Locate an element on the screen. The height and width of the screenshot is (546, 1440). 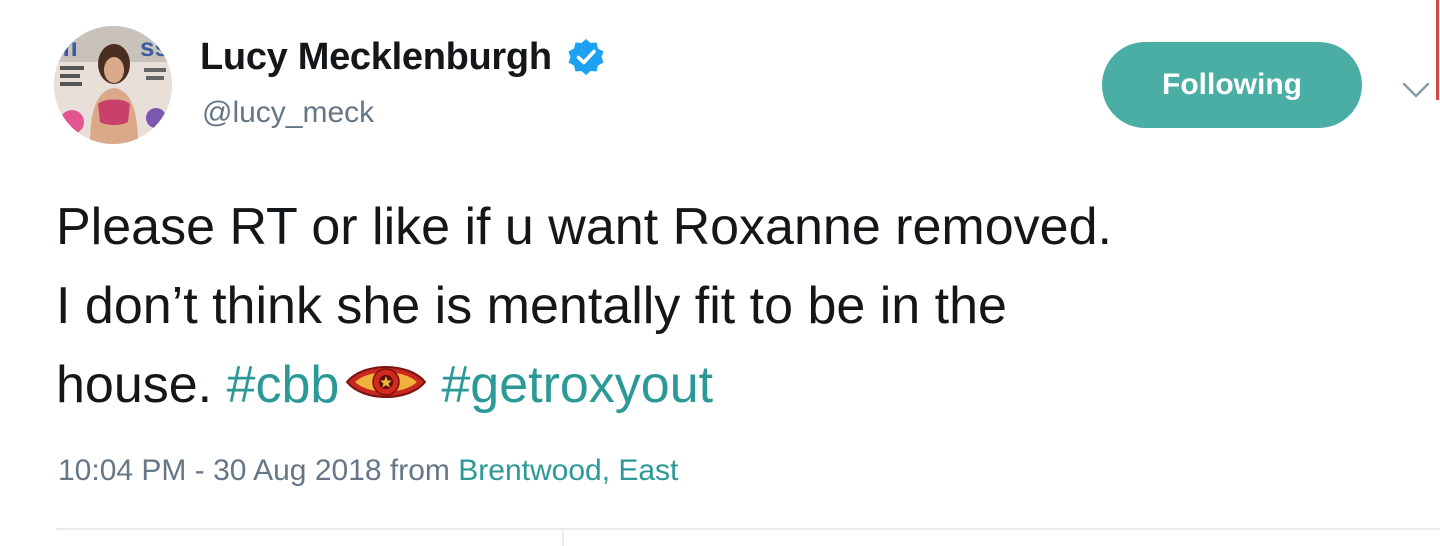
hashtag-cbb-link: #cbb is located at coordinates (283, 385).